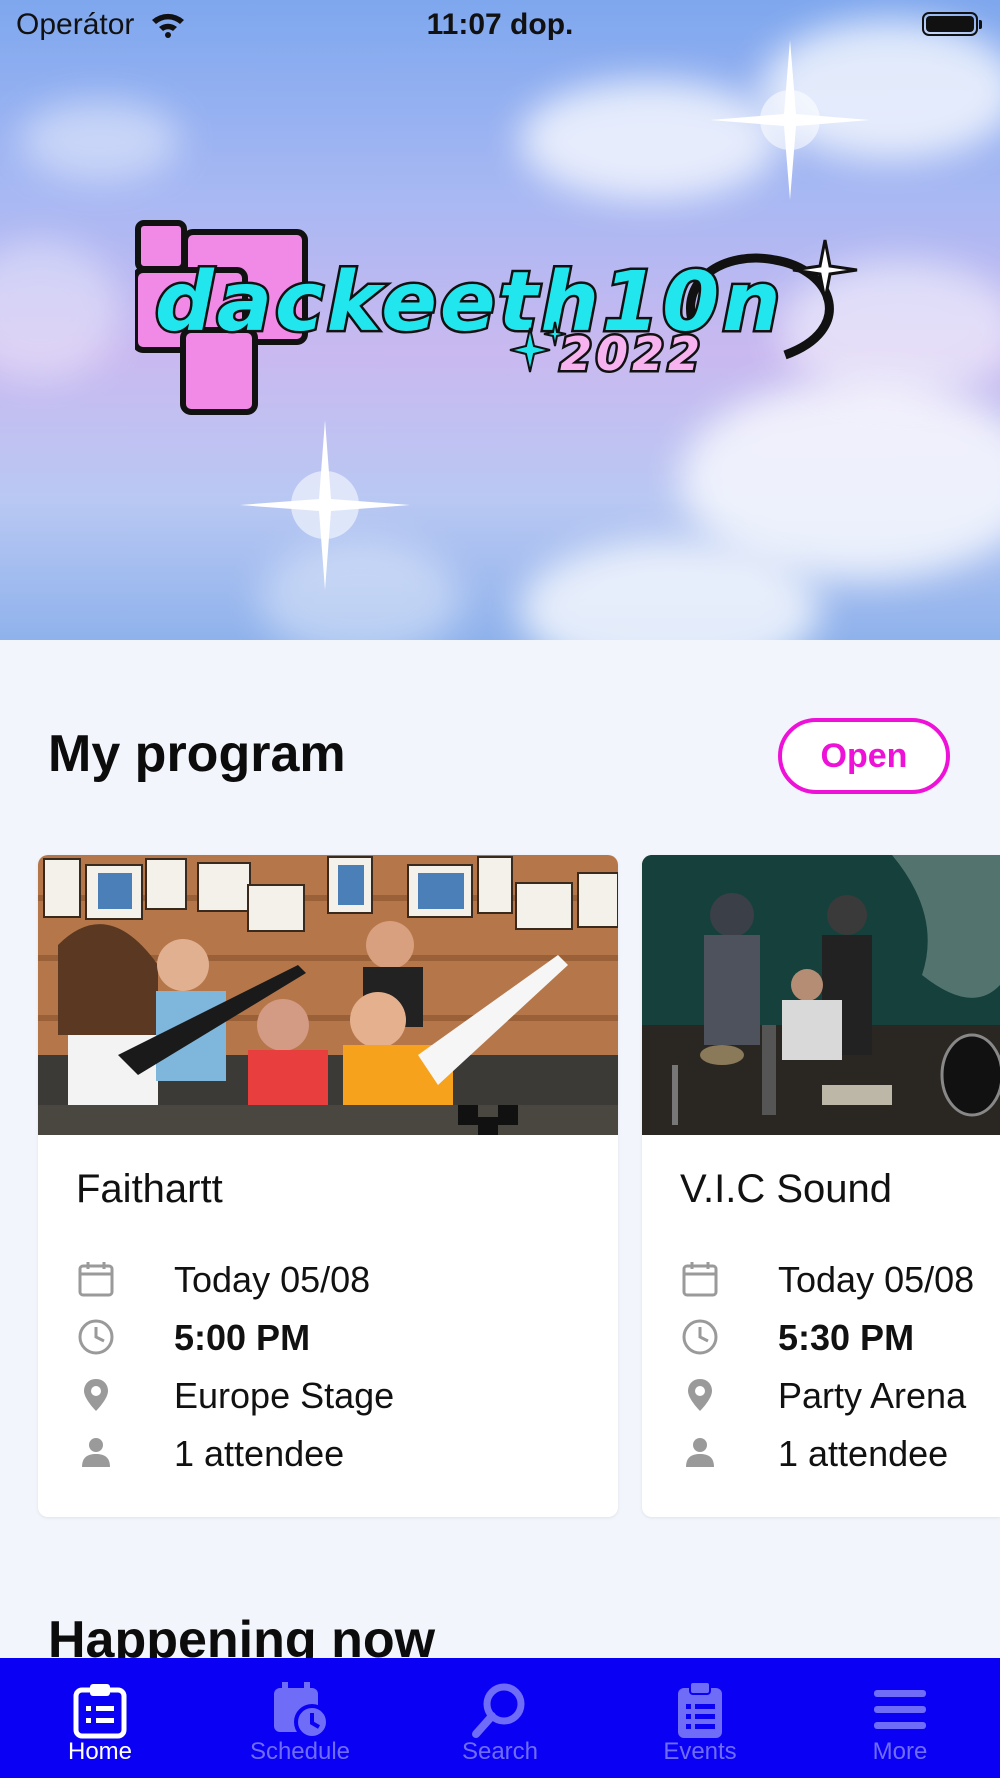 The image size is (1000, 1778). Describe the element at coordinates (872, 1395) in the screenshot. I see `location-text: Party Arena` at that location.